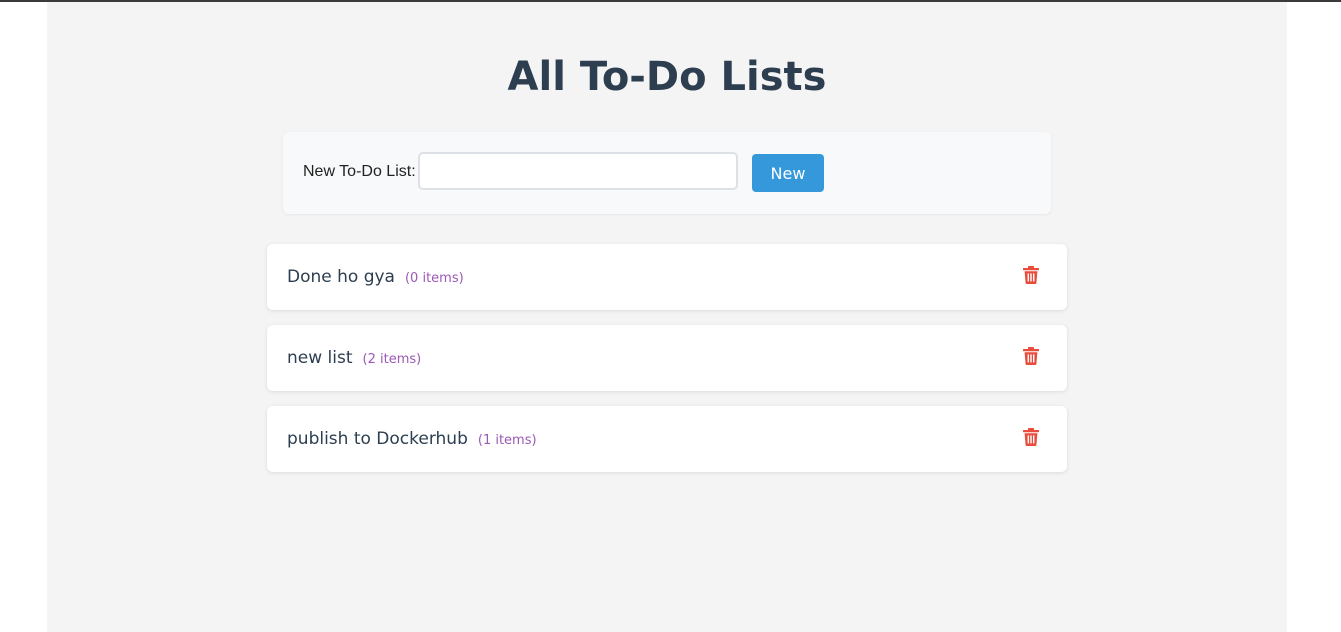  I want to click on list-name: new list (2 items), so click(354, 358).